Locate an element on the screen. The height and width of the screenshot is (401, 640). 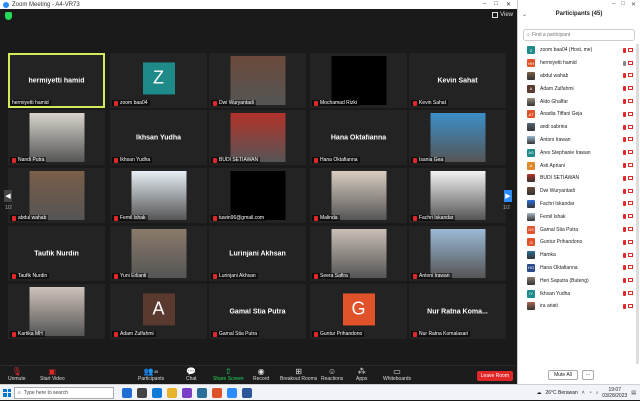
participant-status-icons is located at coordinates (628, 294).